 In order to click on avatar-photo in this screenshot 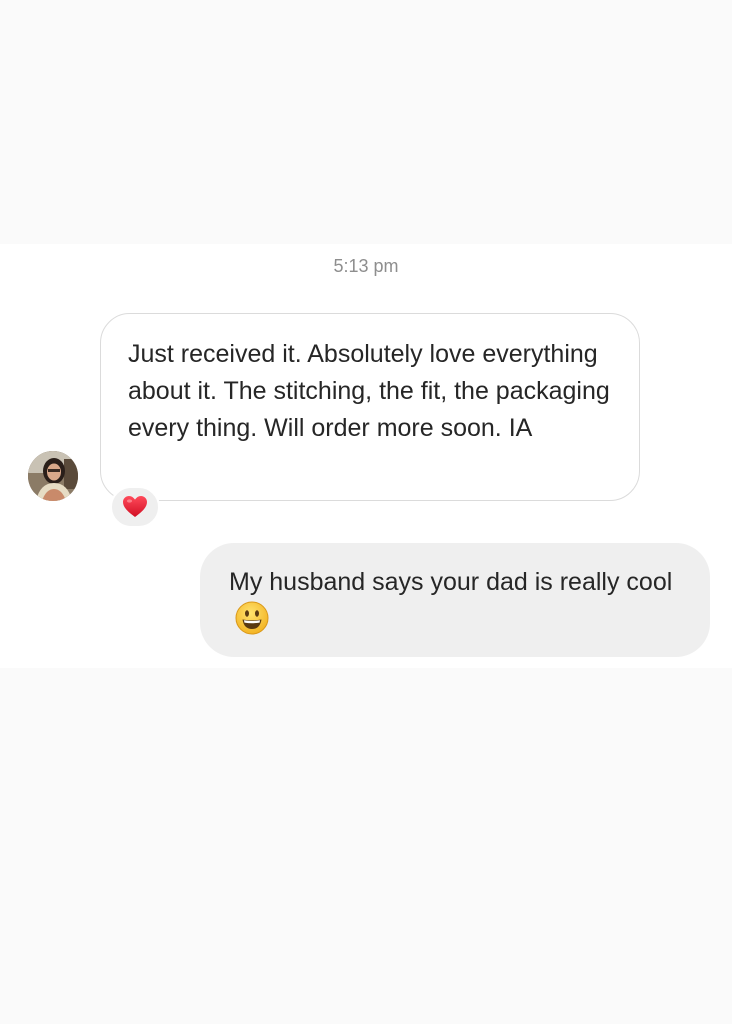, I will do `click(53, 476)`.